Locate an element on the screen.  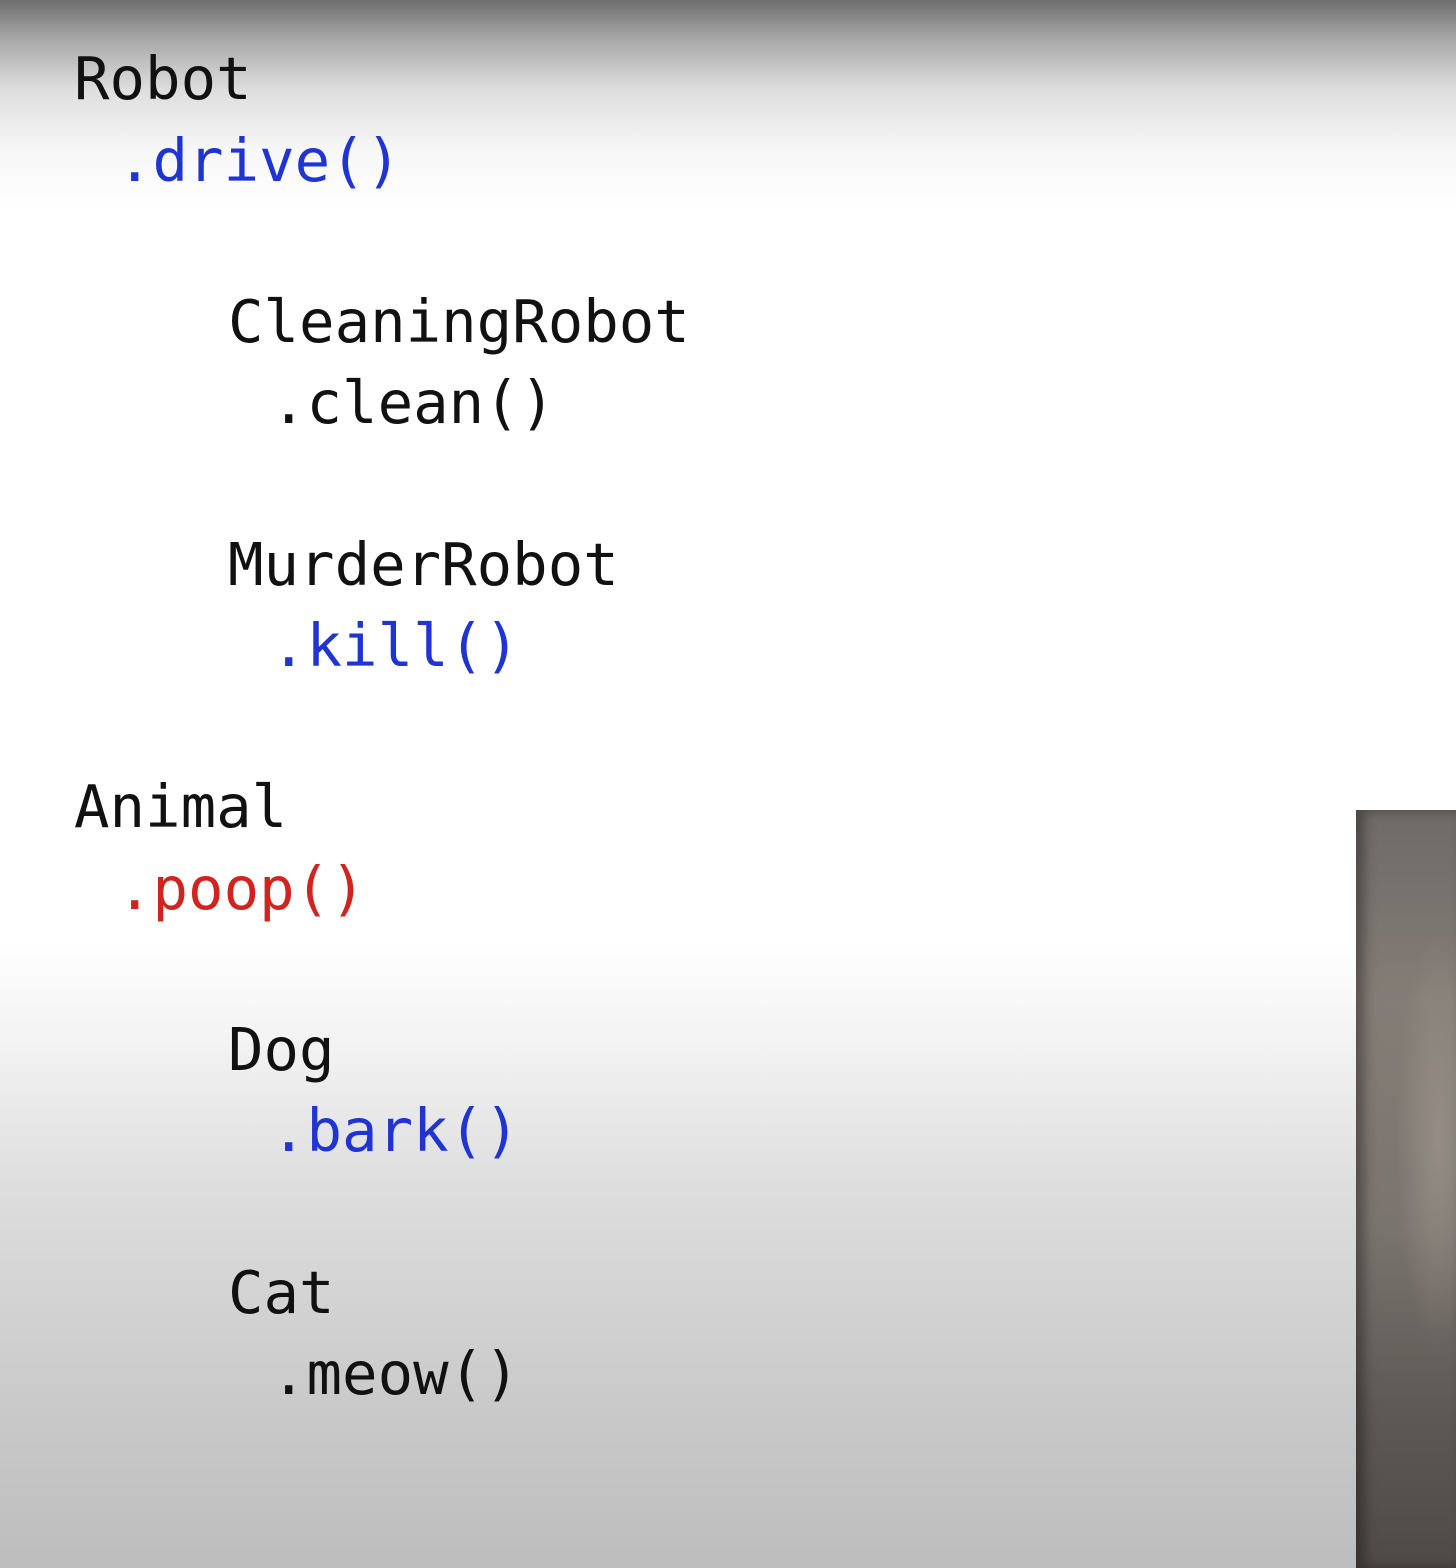
method-bark: .bark() is located at coordinates (395, 1130).